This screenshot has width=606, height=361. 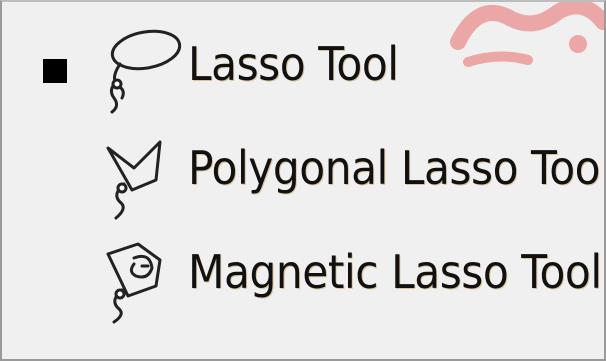 I want to click on lasso-icon, so click(x=145, y=71).